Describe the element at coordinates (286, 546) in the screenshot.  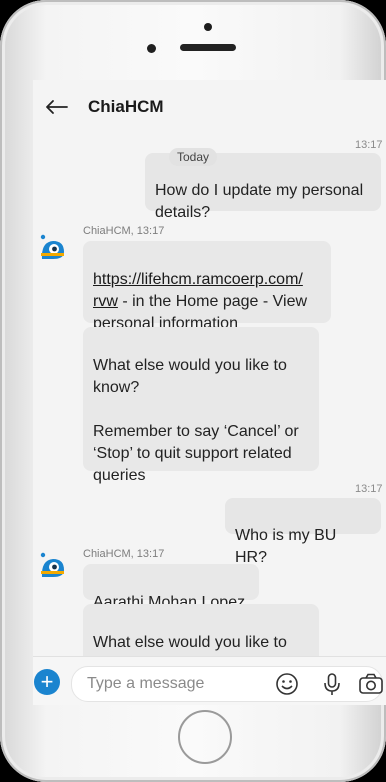
I see `message-text: Who is my BU HR?` at that location.